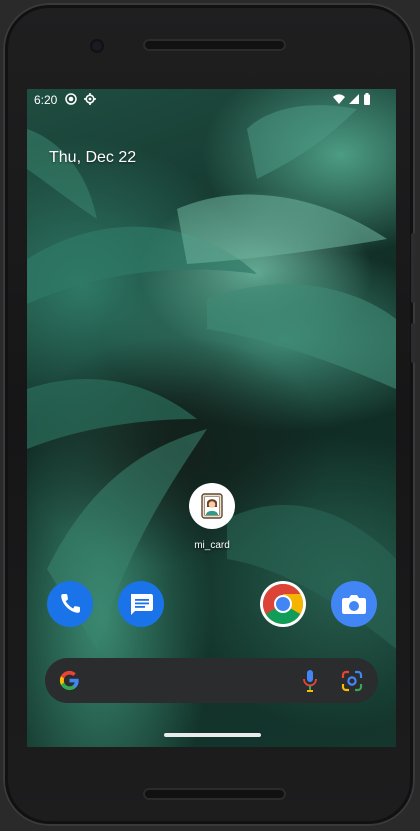 The height and width of the screenshot is (831, 420). What do you see at coordinates (354, 99) in the screenshot?
I see `cellular-signal-icon` at bounding box center [354, 99].